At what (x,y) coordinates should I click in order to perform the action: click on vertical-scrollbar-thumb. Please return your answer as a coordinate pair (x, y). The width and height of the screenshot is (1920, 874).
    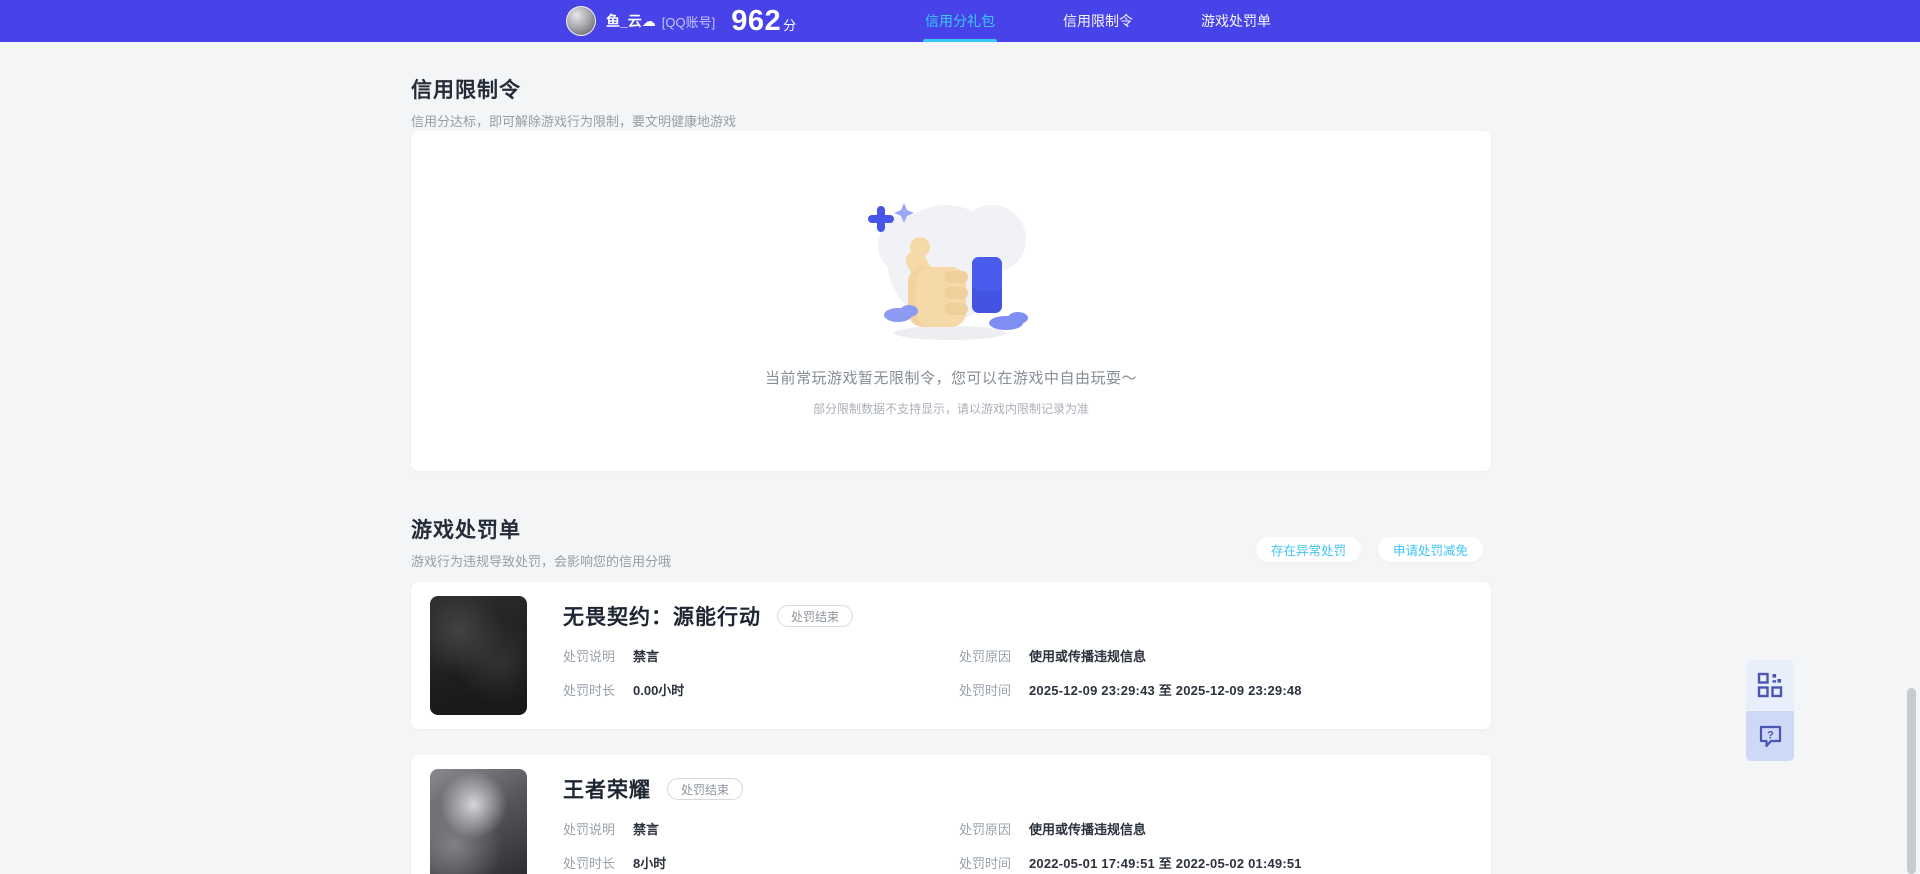
    Looking at the image, I should click on (1911, 781).